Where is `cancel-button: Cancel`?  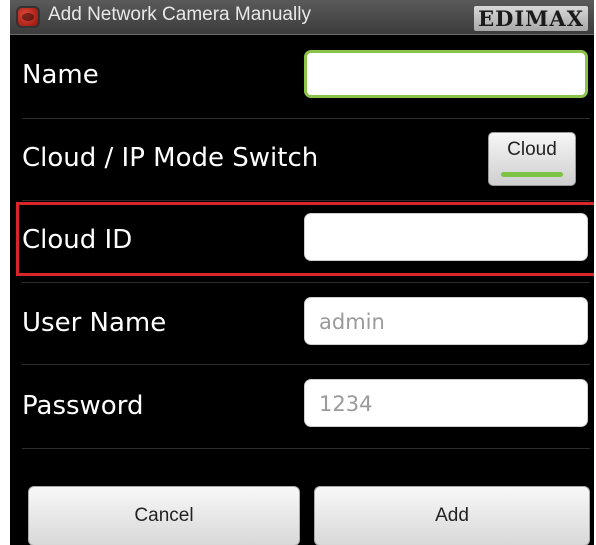 cancel-button: Cancel is located at coordinates (164, 515).